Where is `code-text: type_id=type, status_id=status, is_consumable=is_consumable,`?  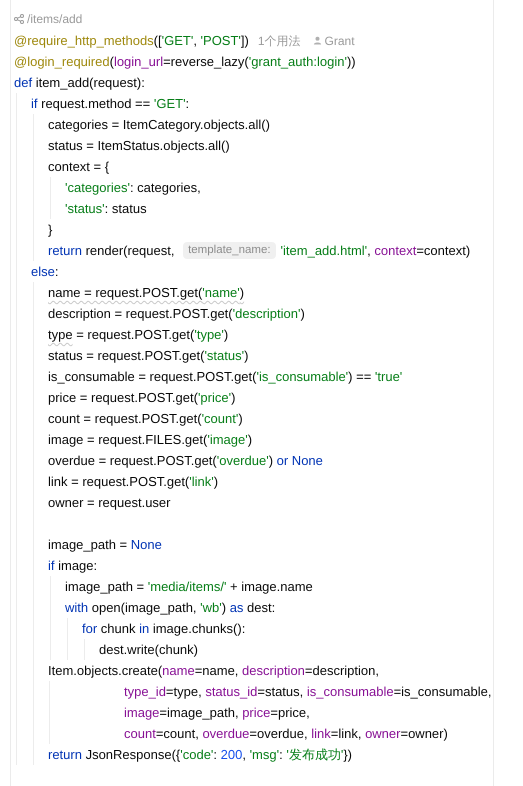
code-text: type_id=type, status_id=status, is_consumable=is_consumable, is located at coordinates (308, 691).